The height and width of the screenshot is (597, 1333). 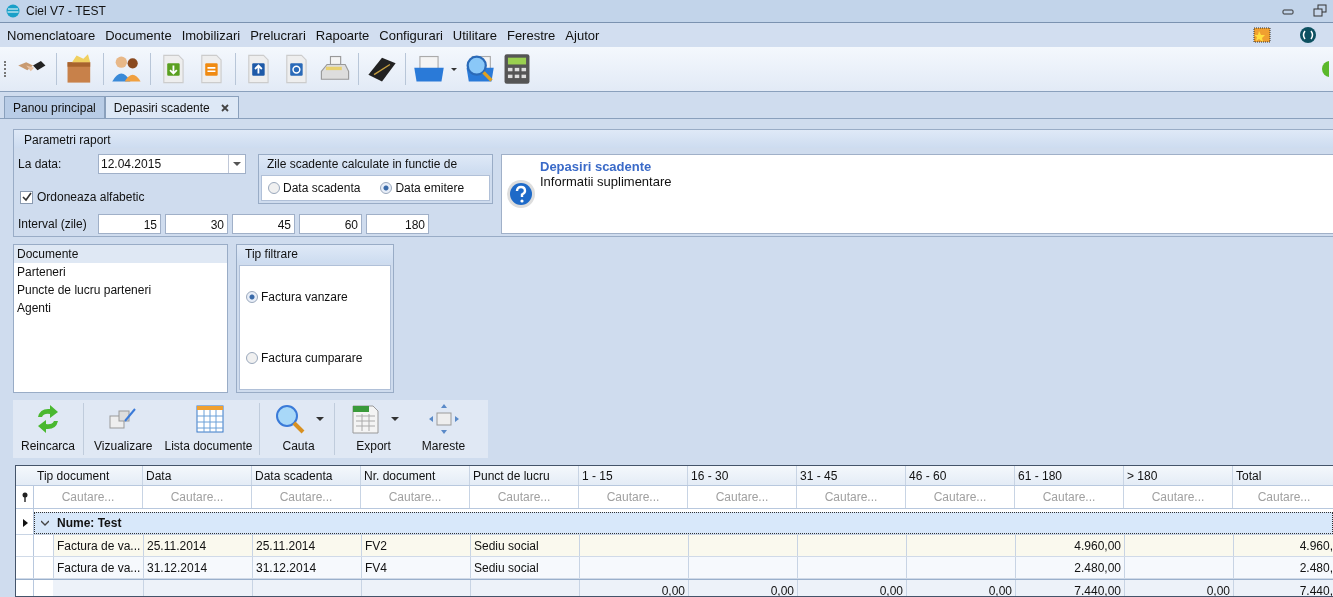 I want to click on table-cell: 2.480,00, so click(x=1070, y=567).